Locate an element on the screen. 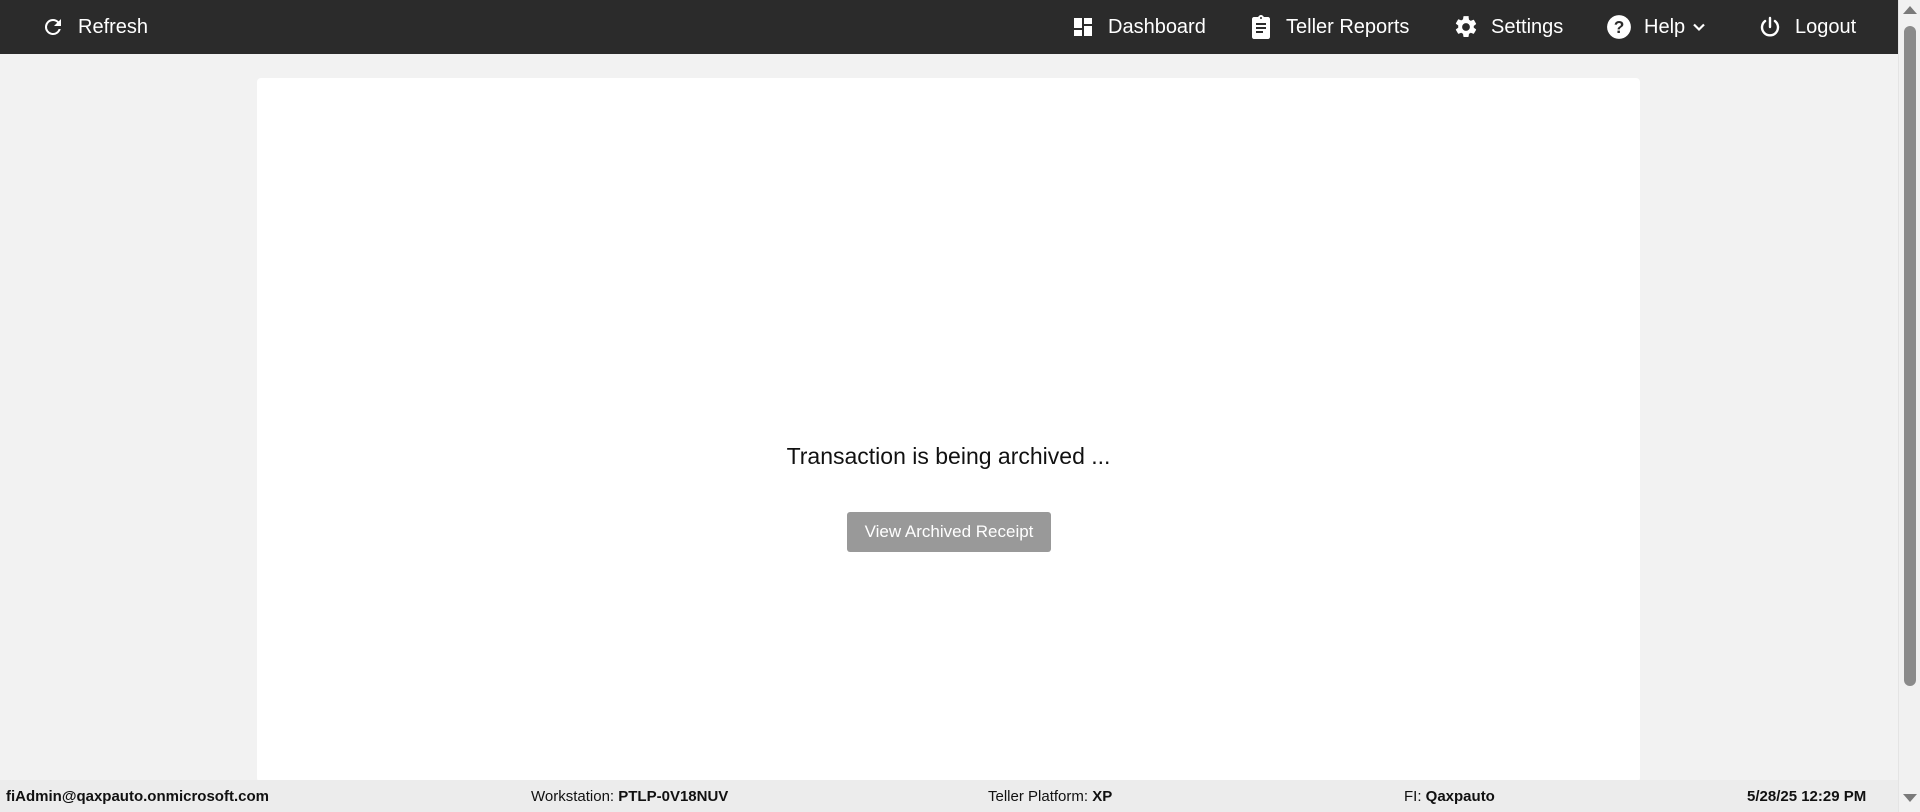  fi-value: Qaxpauto is located at coordinates (1460, 796).